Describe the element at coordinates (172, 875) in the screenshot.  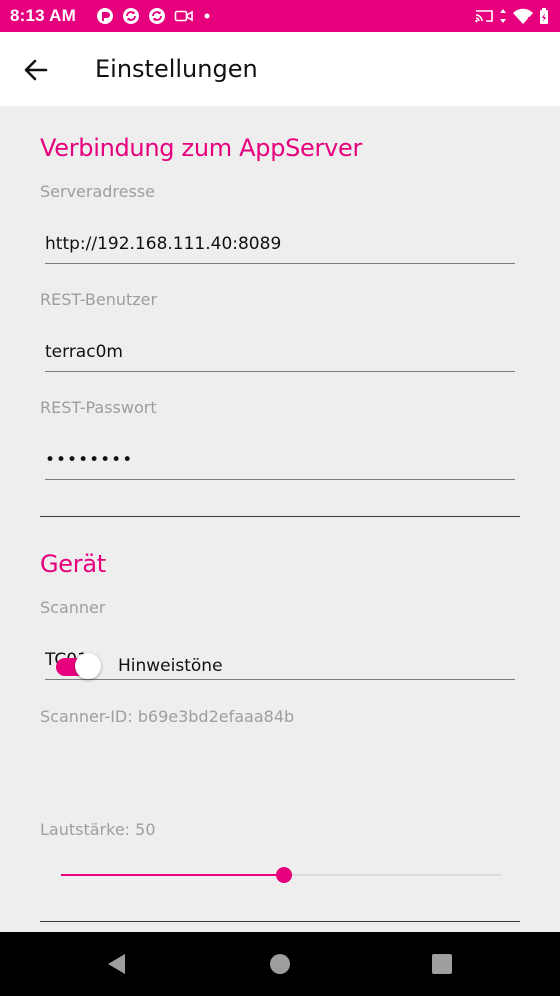
I see `slider-fill` at that location.